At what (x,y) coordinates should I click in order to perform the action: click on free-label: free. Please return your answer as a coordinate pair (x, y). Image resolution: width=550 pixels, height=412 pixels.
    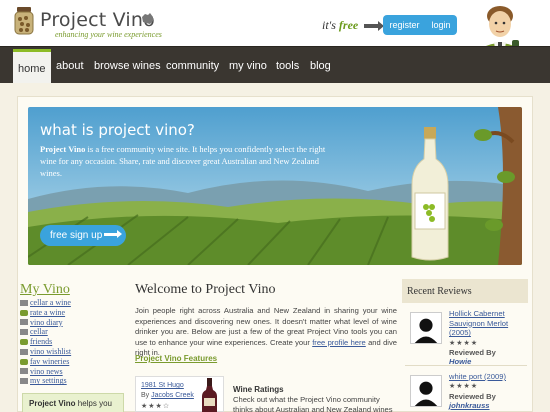
    Looking at the image, I should click on (348, 25).